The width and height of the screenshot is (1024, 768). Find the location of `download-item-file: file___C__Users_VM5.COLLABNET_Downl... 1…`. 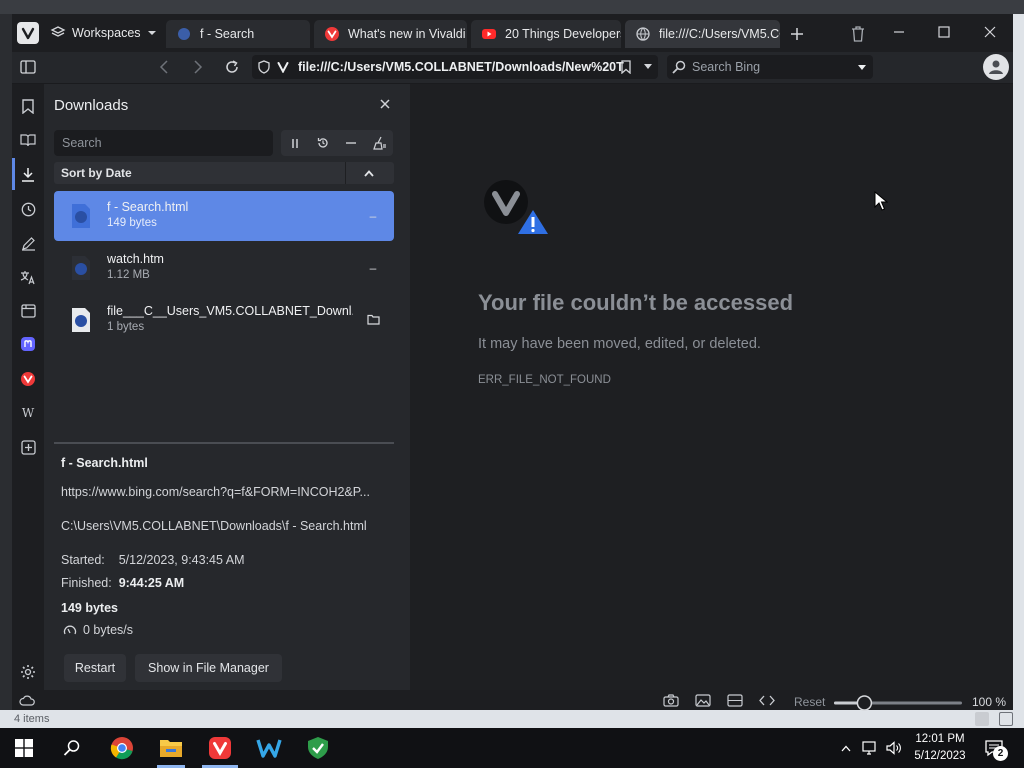

download-item-file: file___C__Users_VM5.COLLABNET_Downl... 1… is located at coordinates (224, 320).